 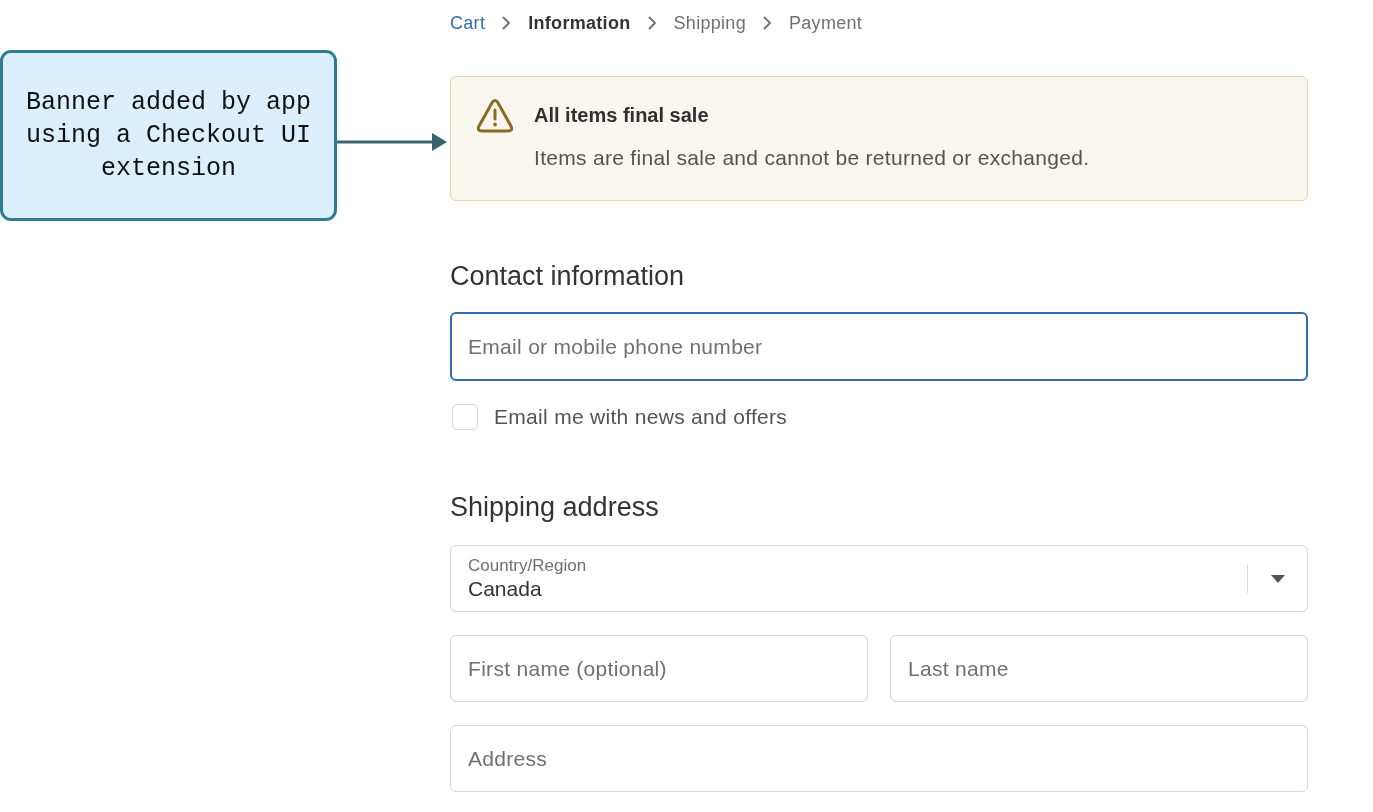 What do you see at coordinates (826, 23) in the screenshot?
I see `breadcrumb-step: Payment` at bounding box center [826, 23].